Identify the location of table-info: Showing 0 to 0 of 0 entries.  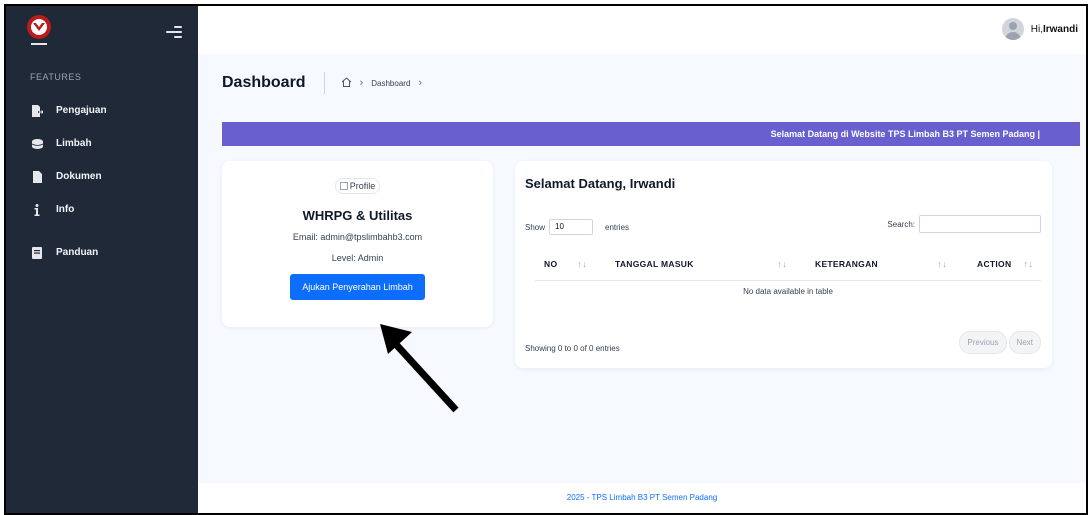
(572, 348).